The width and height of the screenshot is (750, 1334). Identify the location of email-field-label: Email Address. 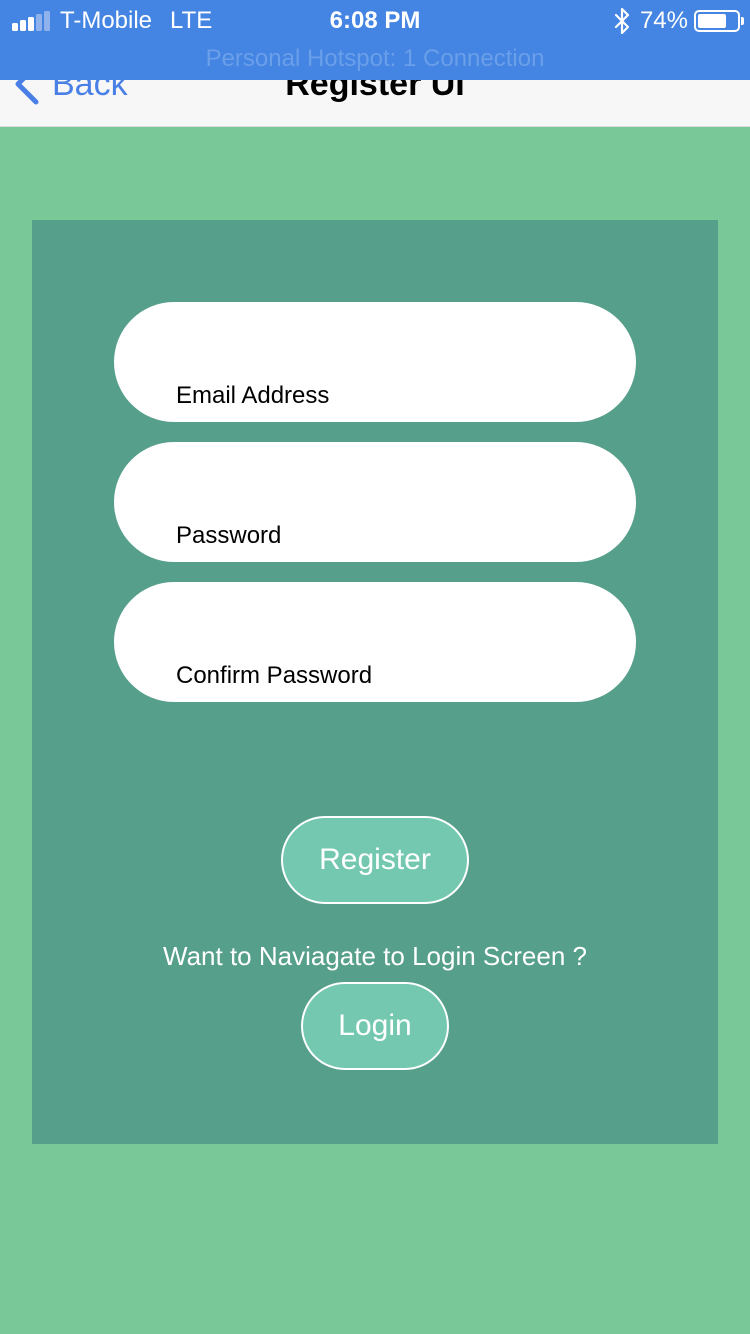
(253, 395).